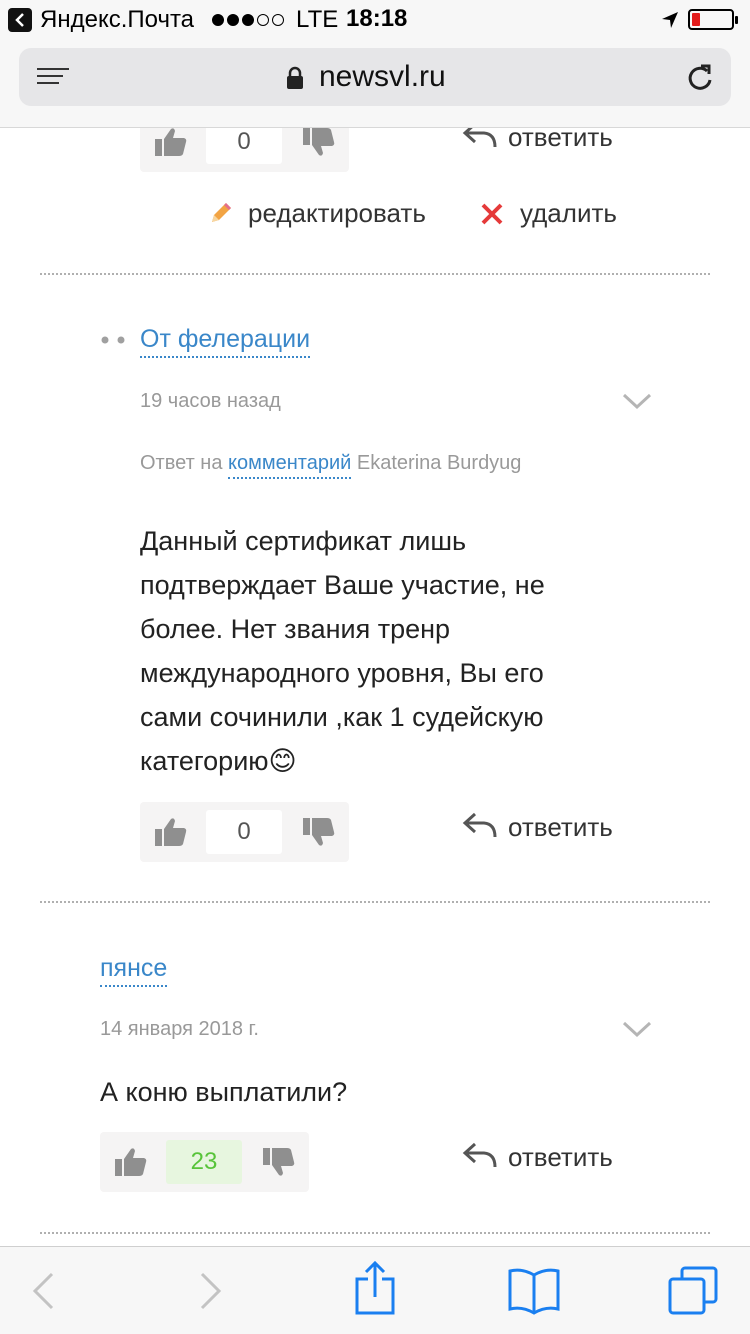 This screenshot has height=1334, width=750. I want to click on reader-menu-icon, so click(53, 78).